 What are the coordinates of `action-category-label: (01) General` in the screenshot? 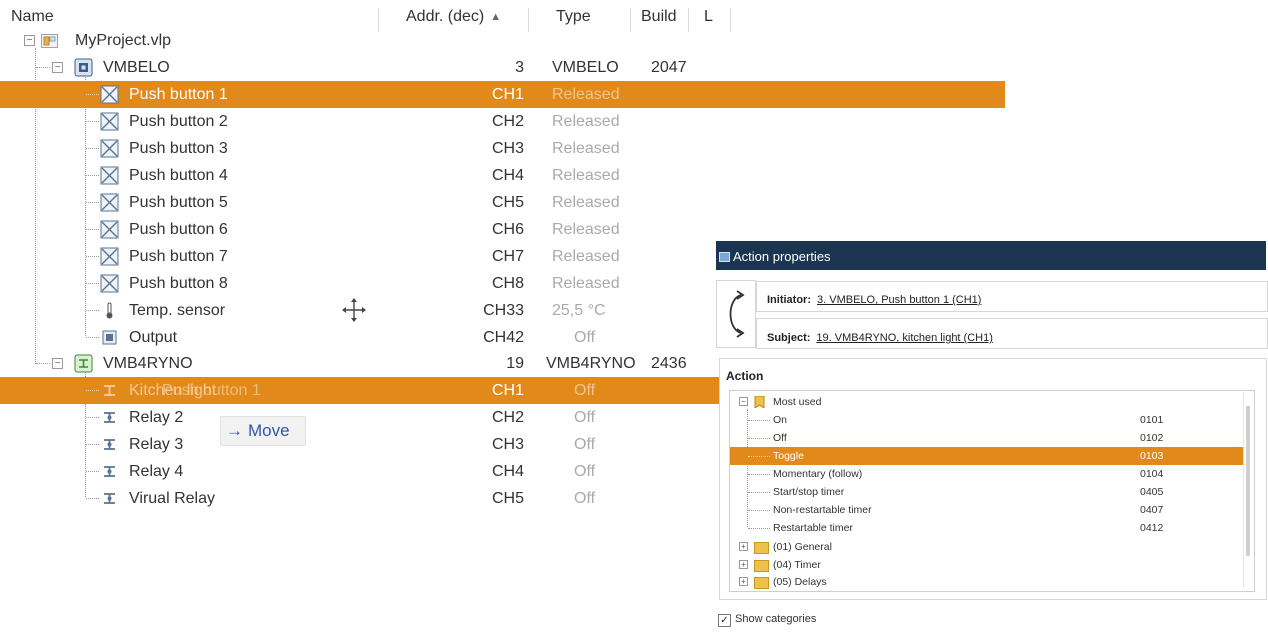 It's located at (802, 547).